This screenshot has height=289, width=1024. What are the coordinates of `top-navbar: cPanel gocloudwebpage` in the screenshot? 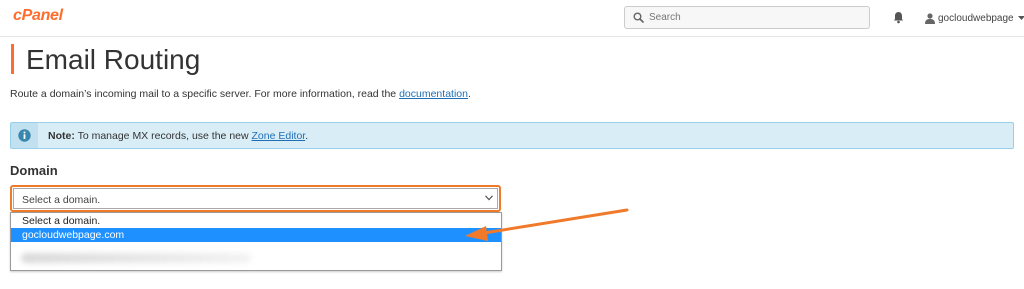 It's located at (512, 18).